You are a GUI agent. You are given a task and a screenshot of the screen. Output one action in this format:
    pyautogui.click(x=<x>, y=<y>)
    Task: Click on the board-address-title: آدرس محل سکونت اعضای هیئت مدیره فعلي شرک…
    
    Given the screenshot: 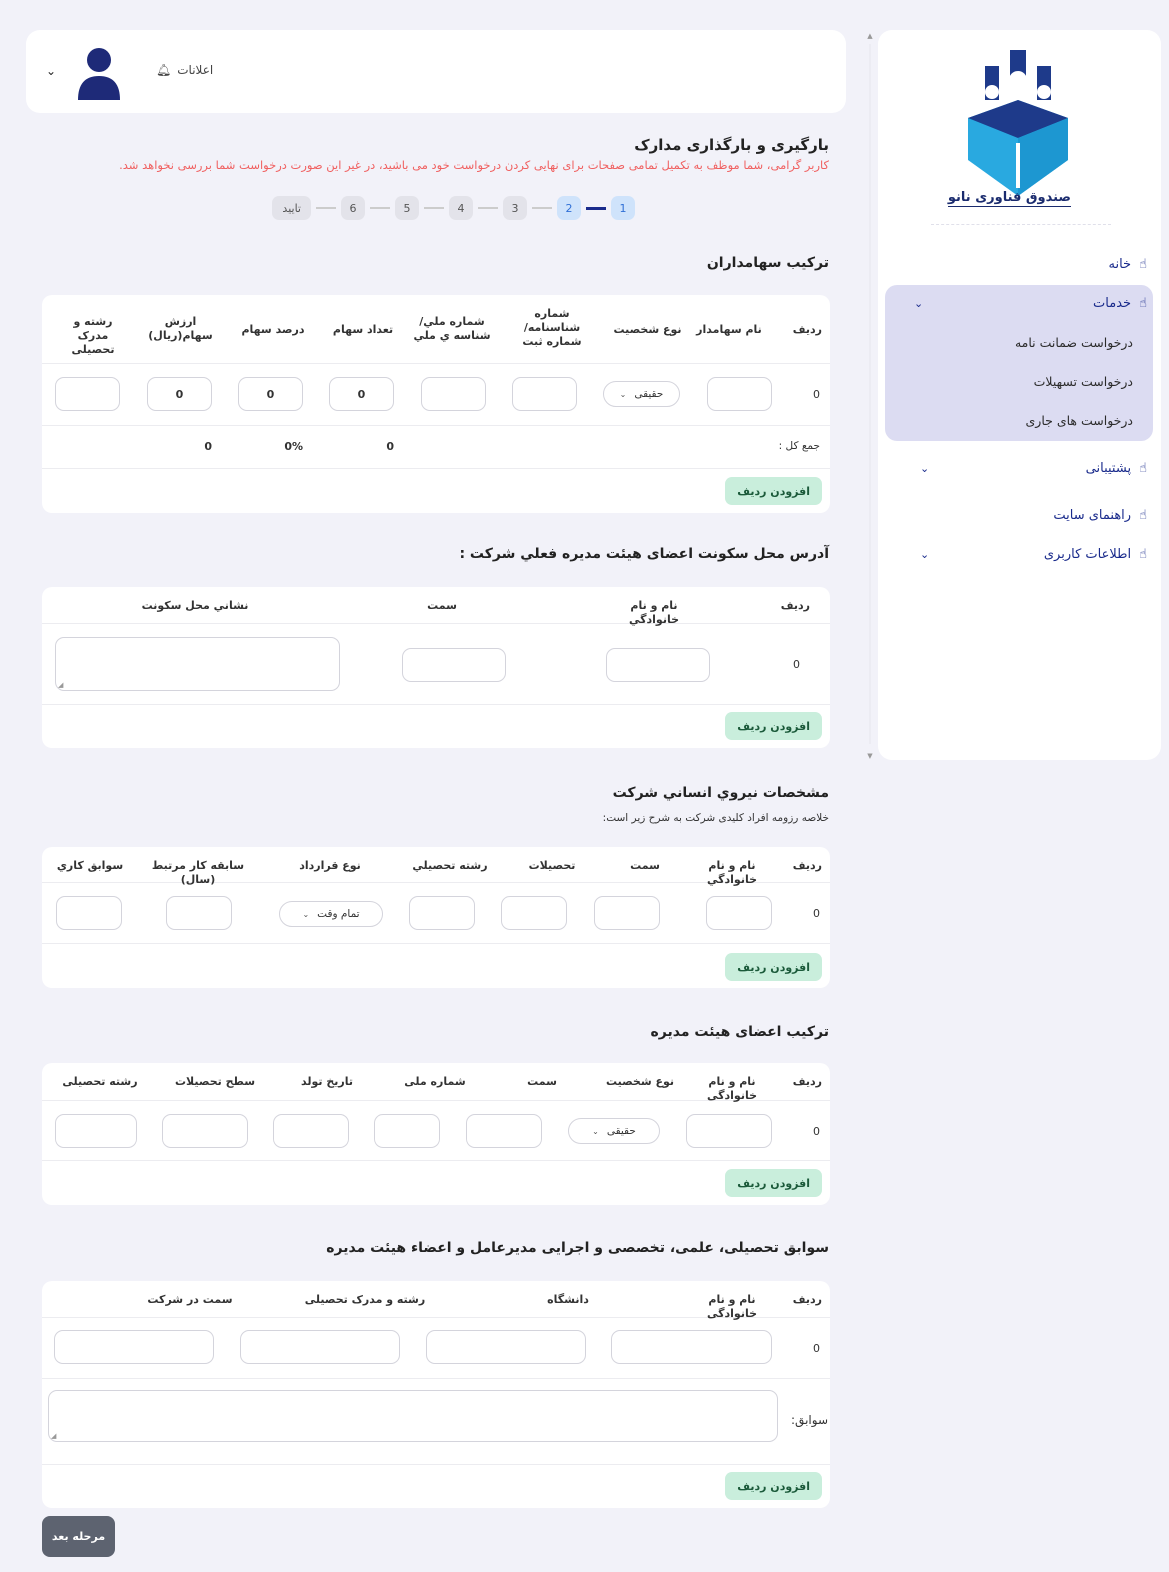 What is the action you would take?
    pyautogui.click(x=644, y=554)
    